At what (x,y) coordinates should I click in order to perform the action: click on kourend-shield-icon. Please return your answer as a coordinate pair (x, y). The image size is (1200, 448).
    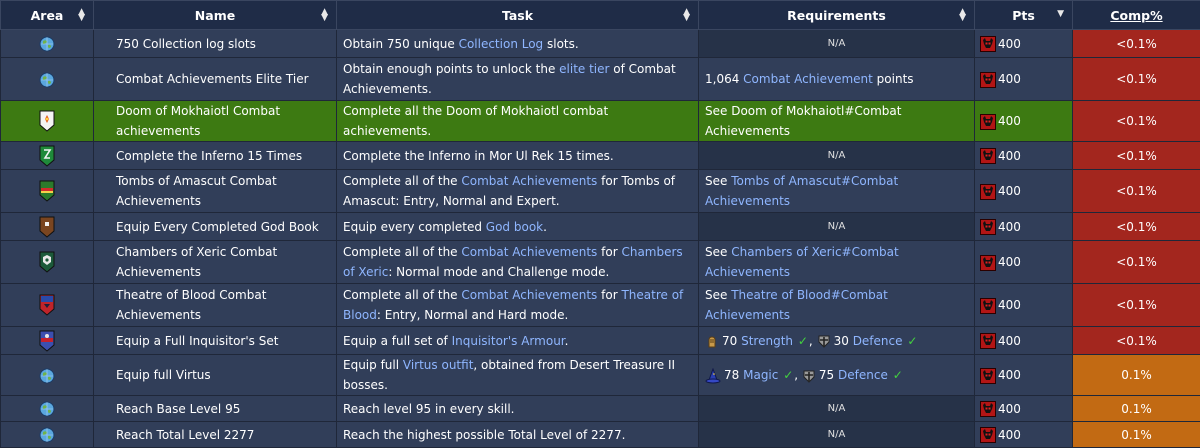
    Looking at the image, I should click on (47, 262).